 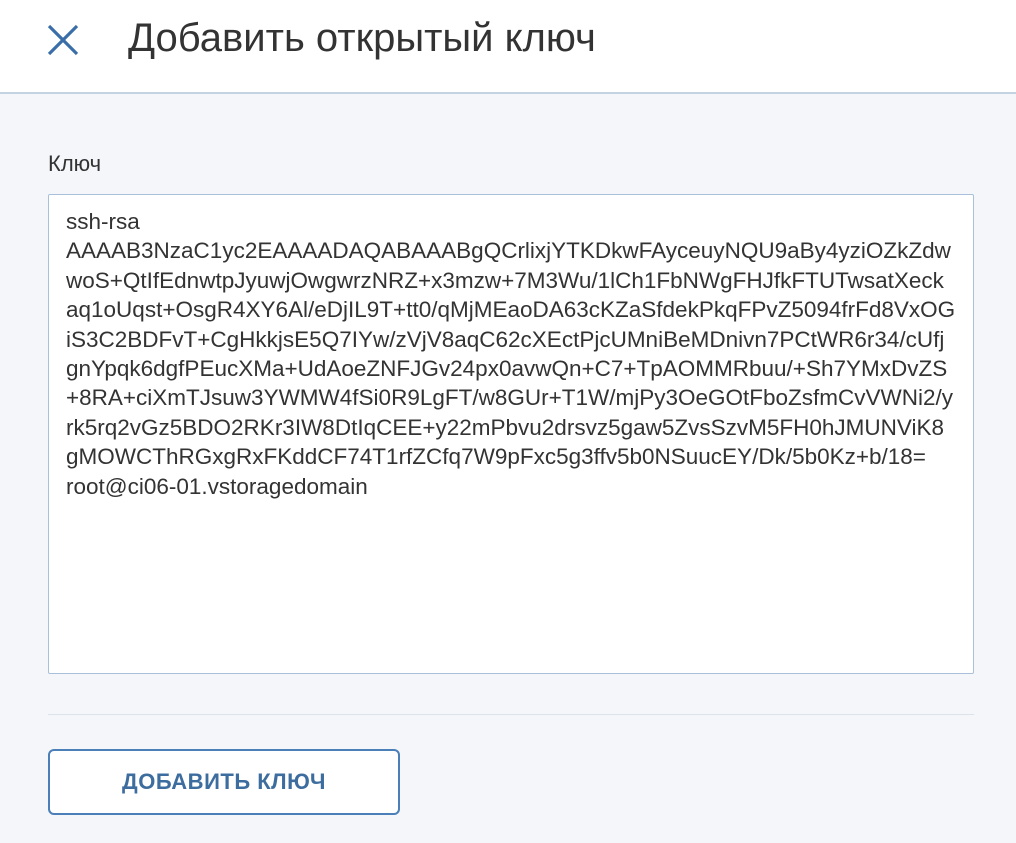 What do you see at coordinates (362, 38) in the screenshot?
I see `dialog-title: Добавить открытый ключ` at bounding box center [362, 38].